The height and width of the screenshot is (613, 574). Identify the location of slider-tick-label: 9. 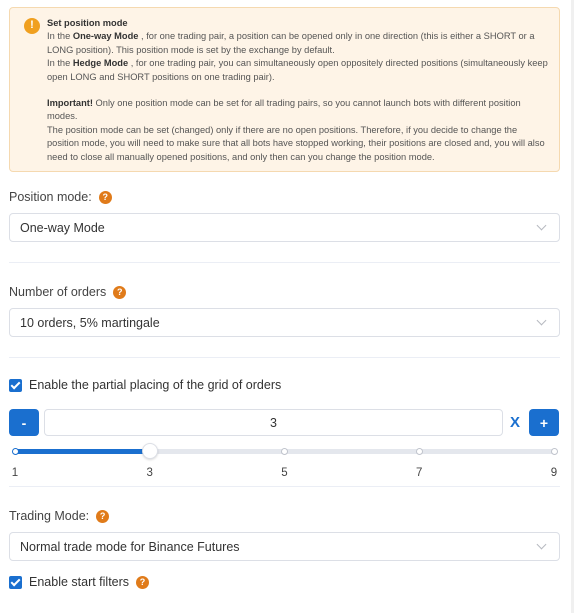
(554, 473).